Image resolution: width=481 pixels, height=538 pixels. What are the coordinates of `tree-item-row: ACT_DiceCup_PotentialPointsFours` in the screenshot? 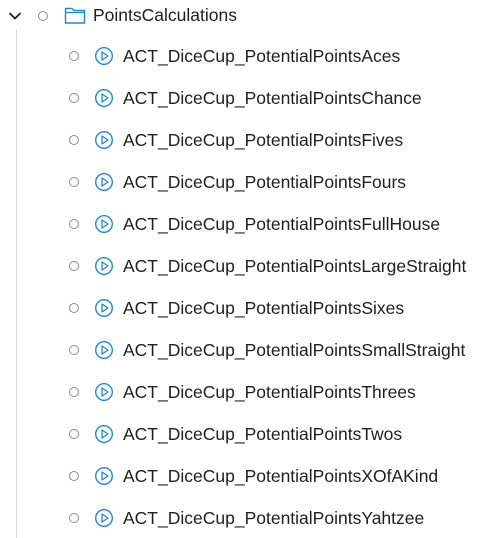 It's located at (240, 182).